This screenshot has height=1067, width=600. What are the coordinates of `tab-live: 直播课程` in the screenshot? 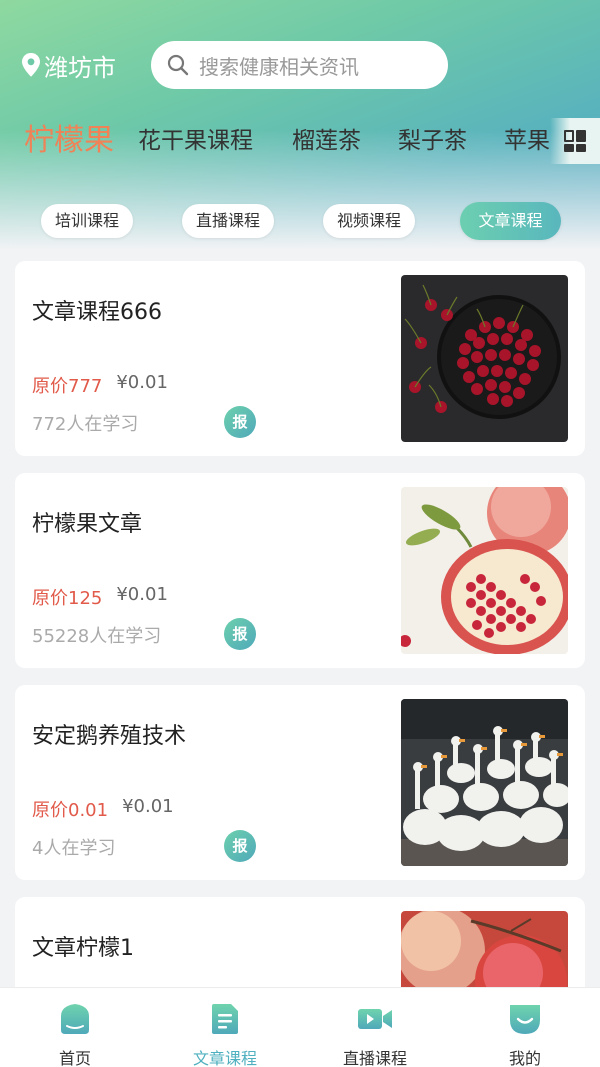 It's located at (375, 1027).